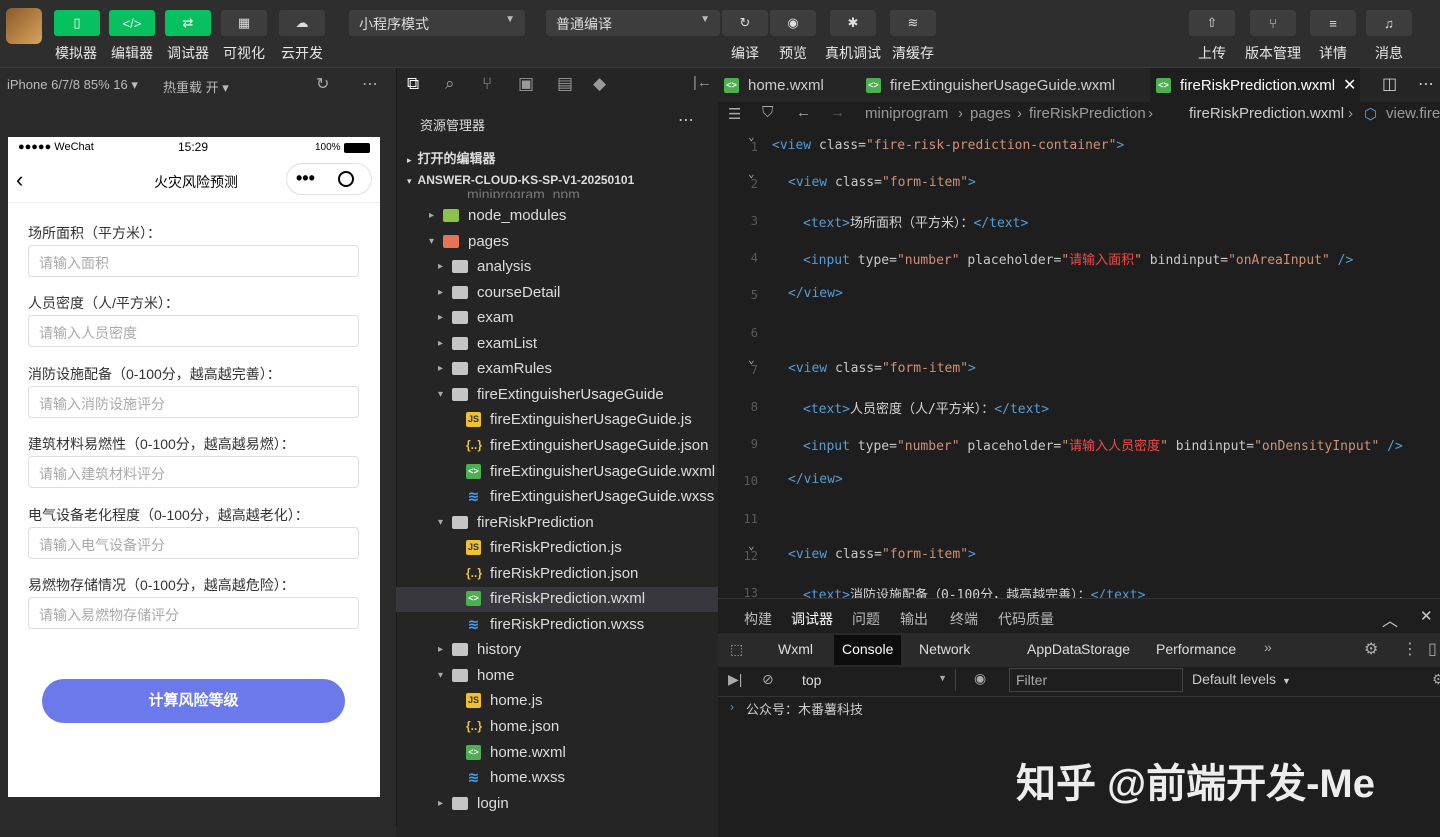 This screenshot has width=1440, height=837. What do you see at coordinates (1390, 619) in the screenshot?
I see `chevron-up-icon: ︿` at bounding box center [1390, 619].